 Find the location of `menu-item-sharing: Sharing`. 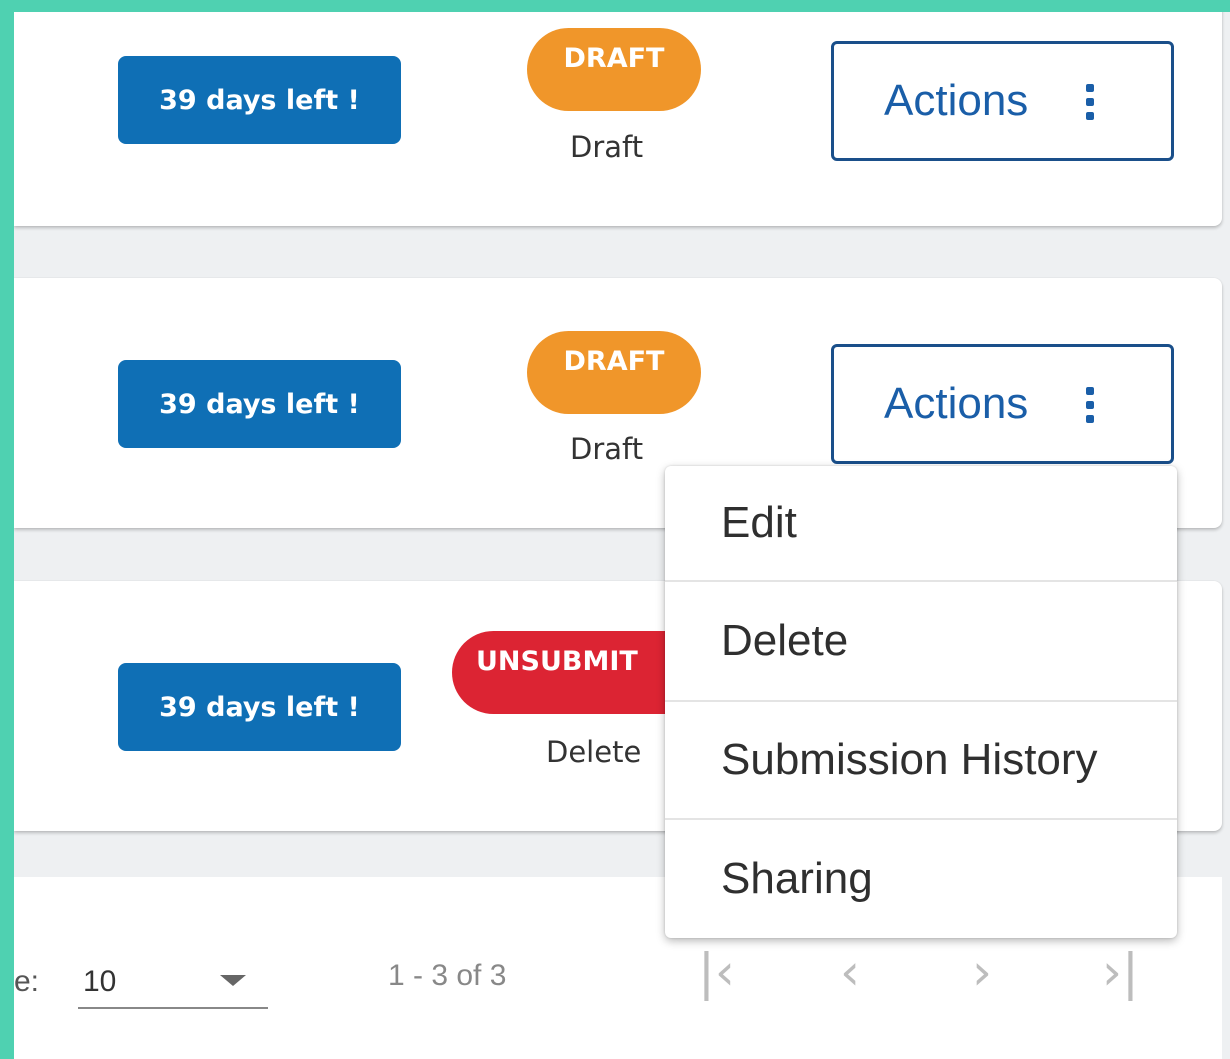

menu-item-sharing: Sharing is located at coordinates (921, 879).